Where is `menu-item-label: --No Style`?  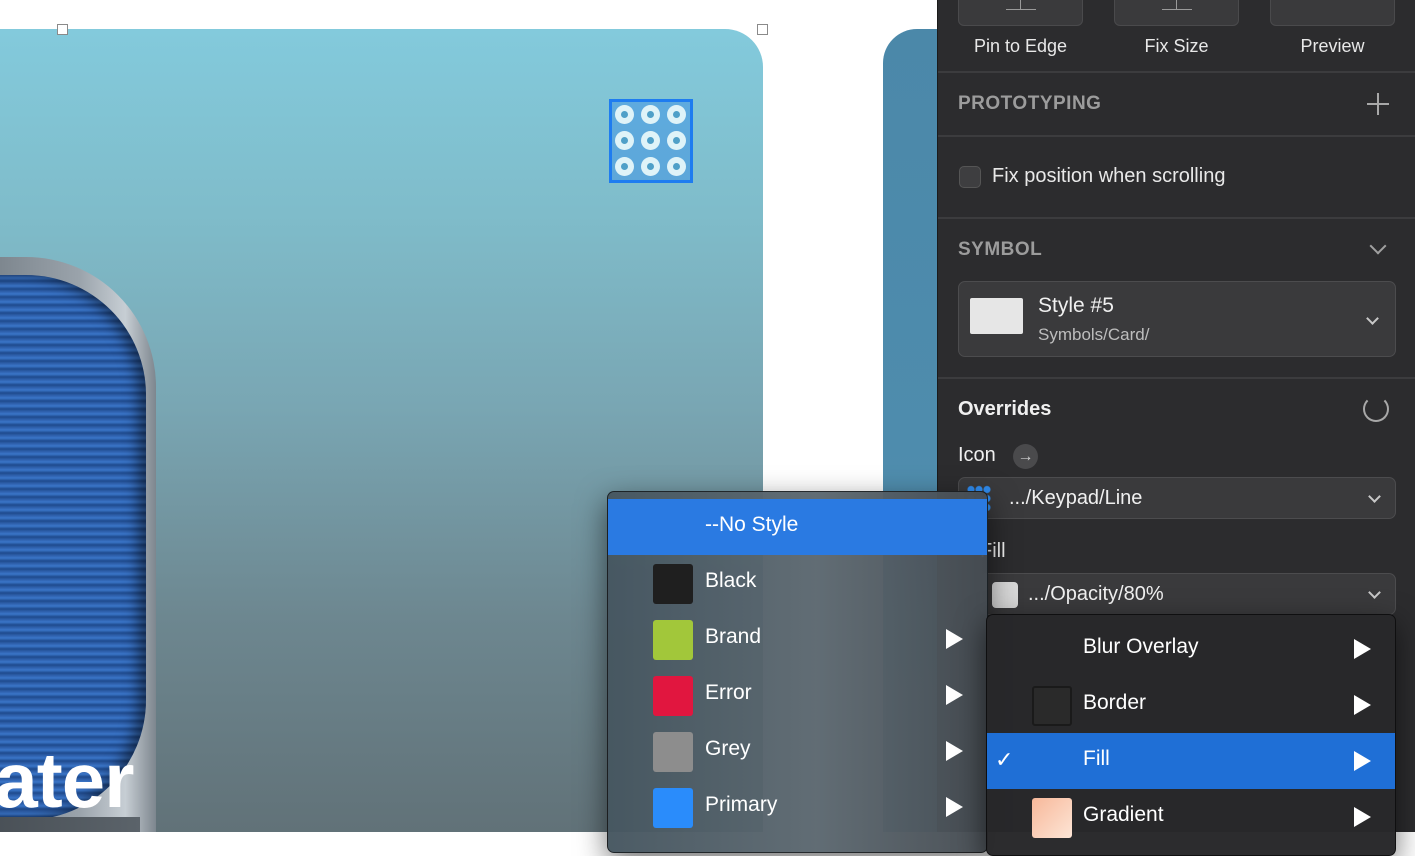
menu-item-label: --No Style is located at coordinates (752, 524).